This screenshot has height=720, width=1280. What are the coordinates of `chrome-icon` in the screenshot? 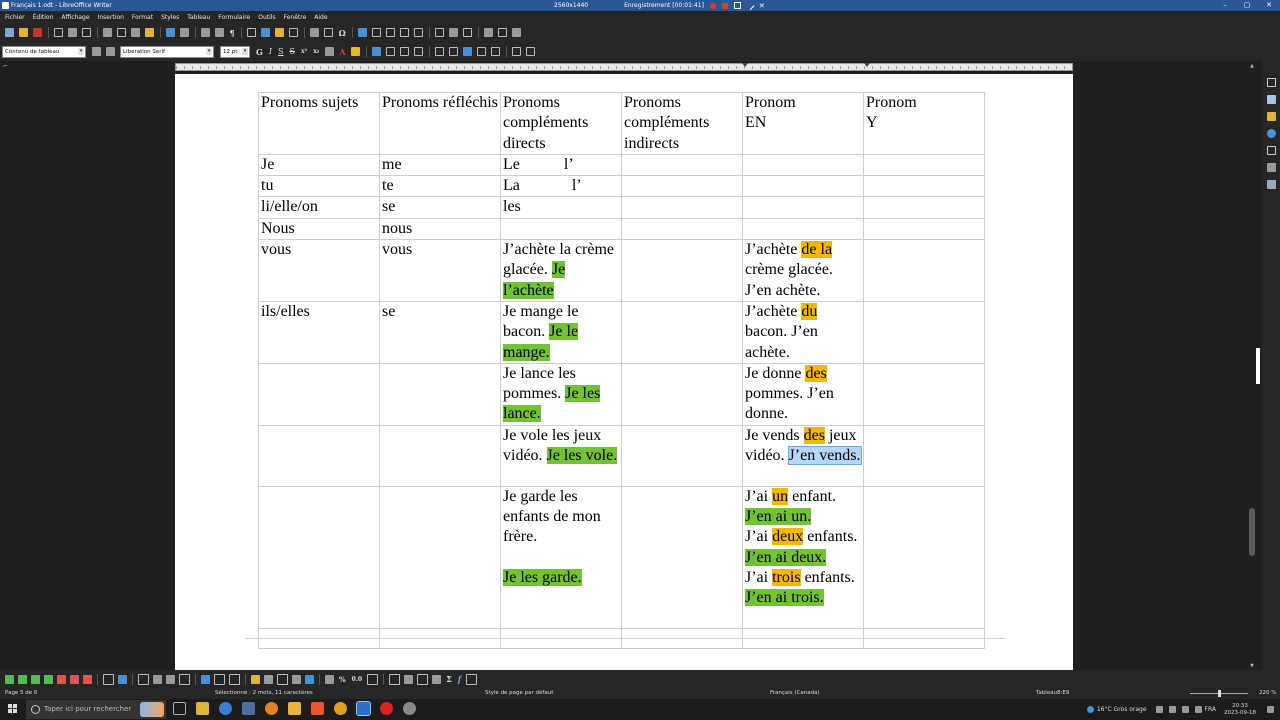 It's located at (340, 708).